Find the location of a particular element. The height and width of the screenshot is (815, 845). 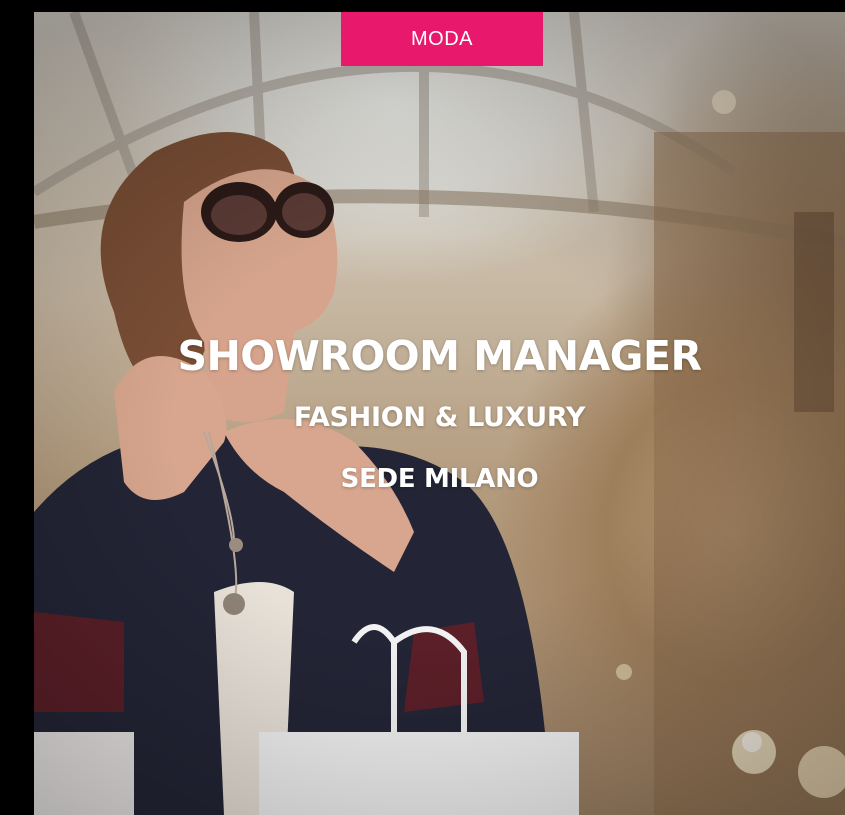

job-subtitle: FASHION & LUXURY is located at coordinates (439, 417).